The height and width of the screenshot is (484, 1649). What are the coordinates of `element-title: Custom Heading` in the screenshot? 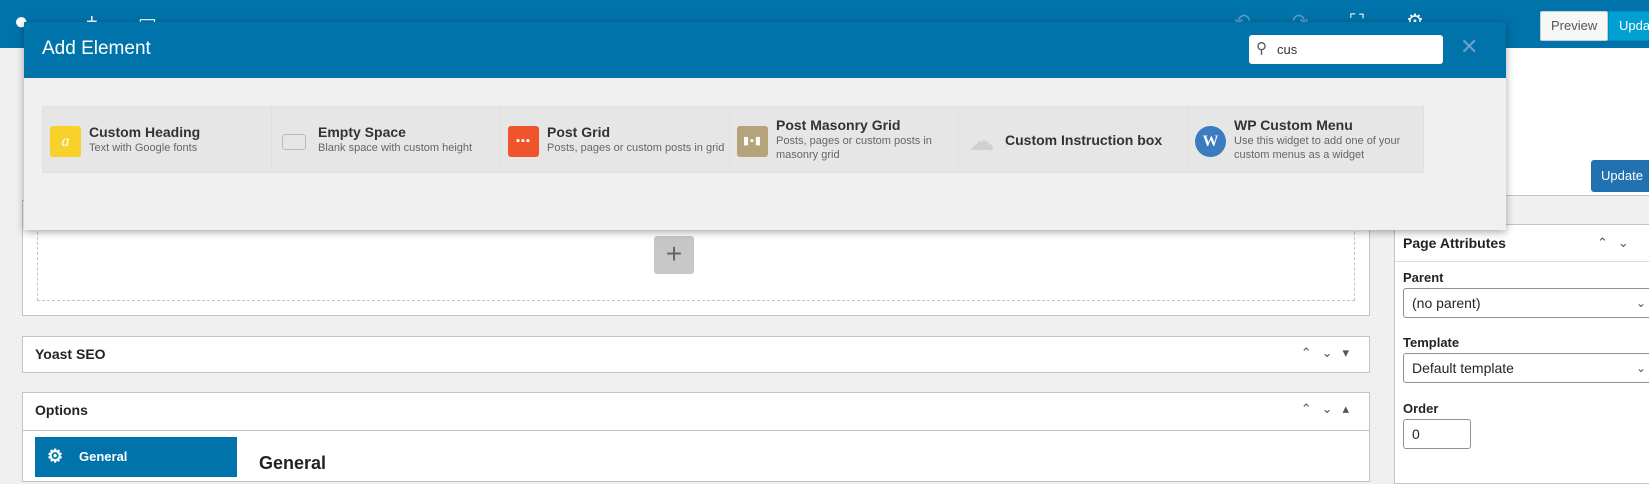 It's located at (145, 132).